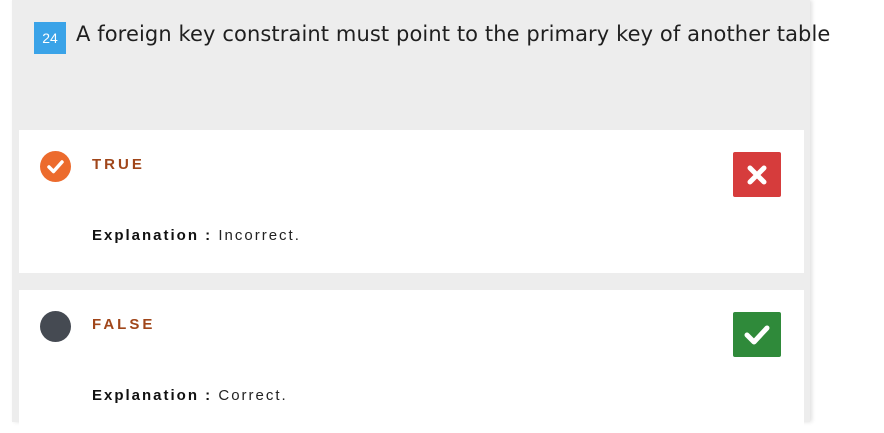 This screenshot has height=433, width=884. I want to click on option-label: TRUE, so click(118, 164).